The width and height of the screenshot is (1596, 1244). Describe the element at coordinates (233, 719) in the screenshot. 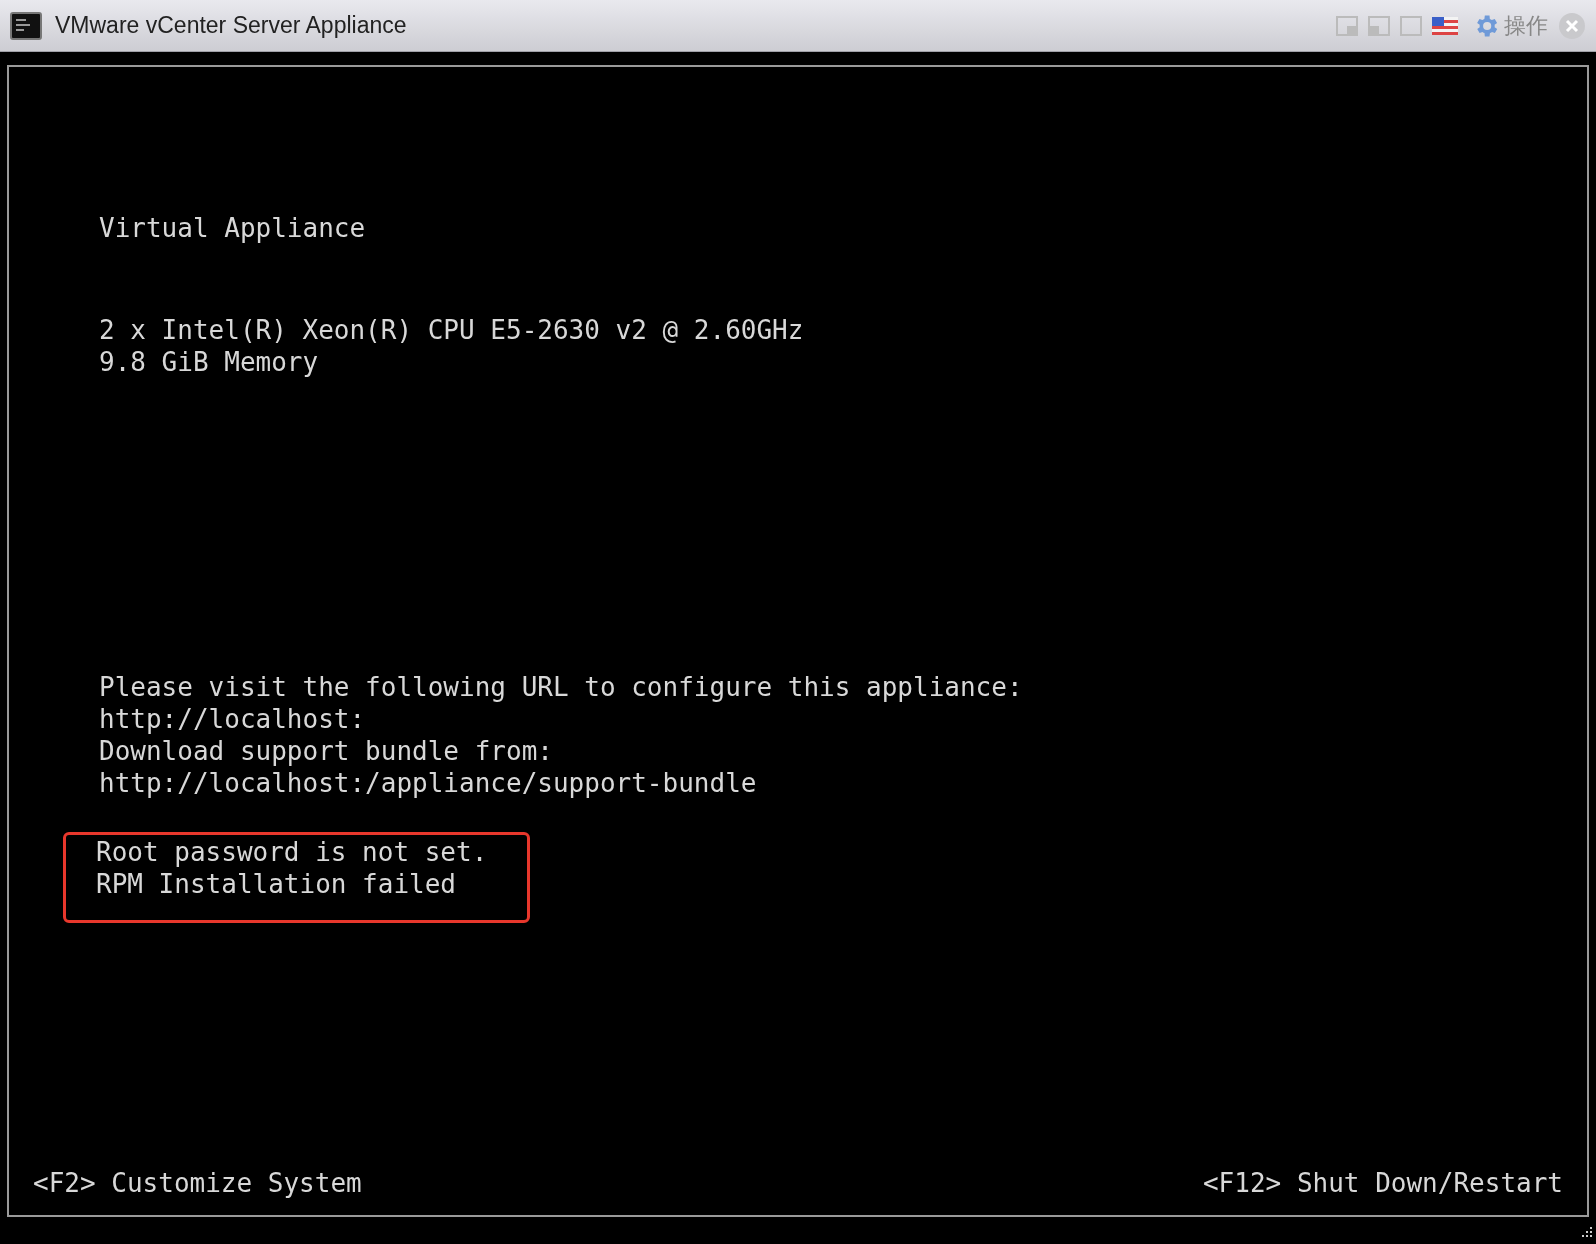

I see `console-text: http://localhost:` at that location.